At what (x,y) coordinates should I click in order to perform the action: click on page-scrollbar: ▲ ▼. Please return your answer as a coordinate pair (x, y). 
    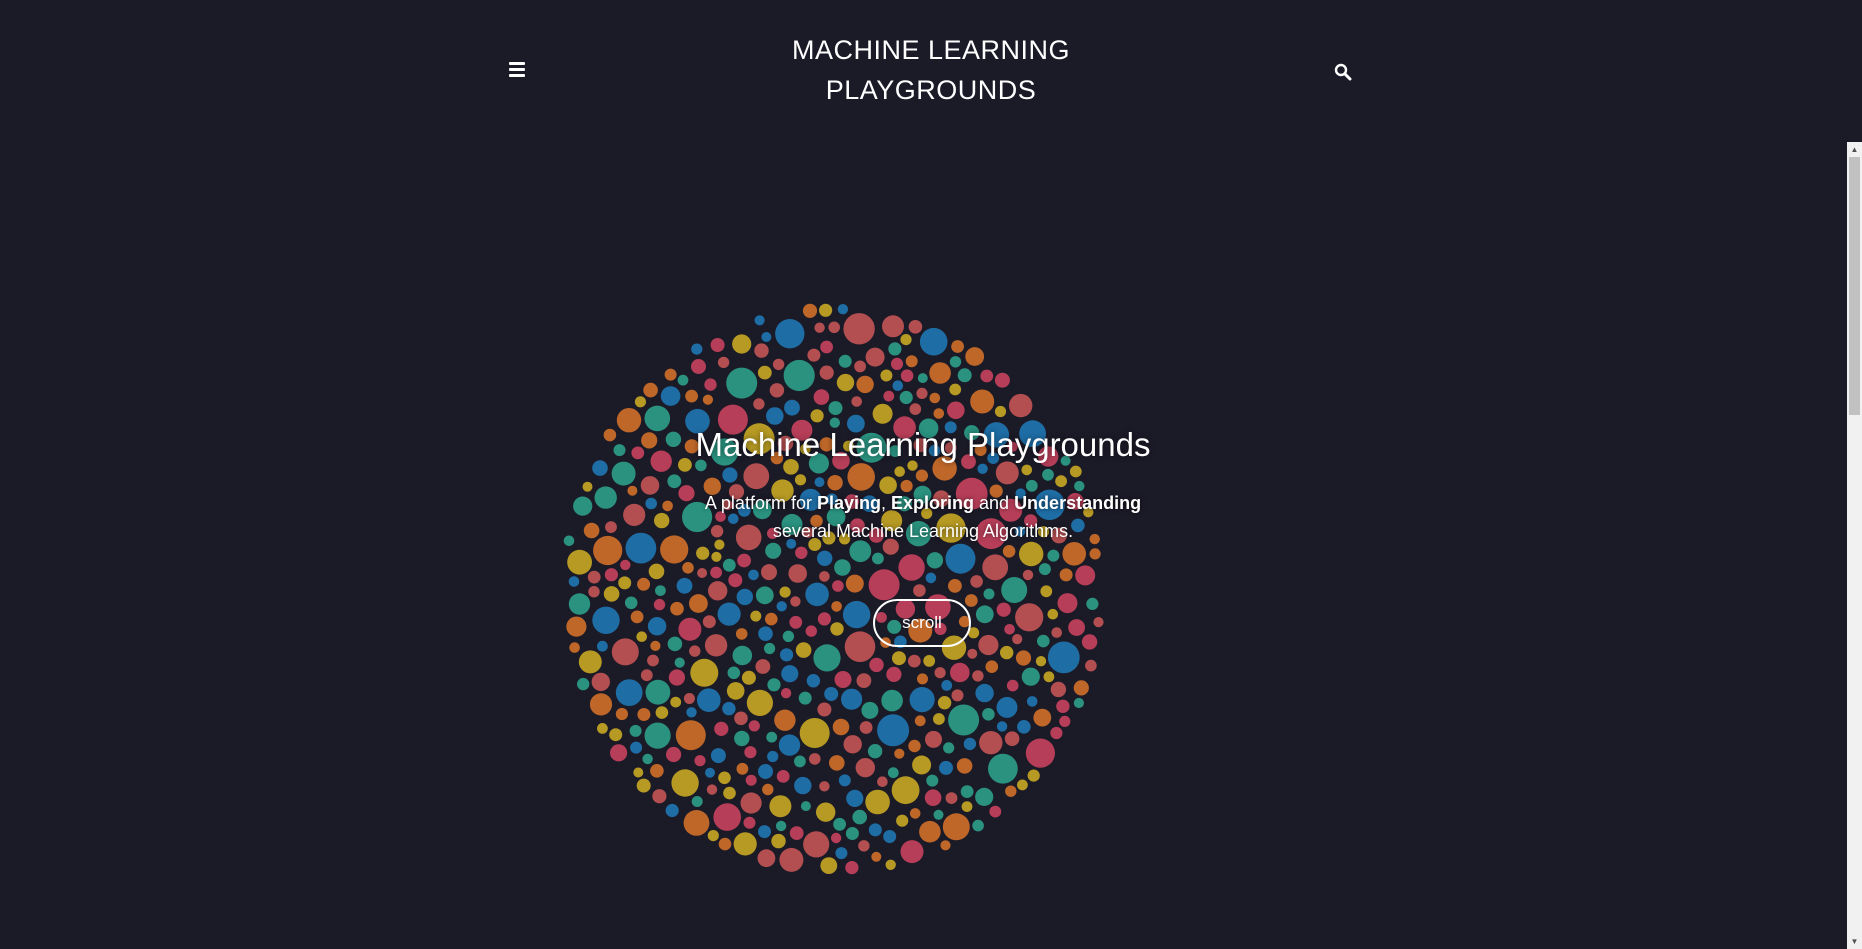
    Looking at the image, I should click on (1854, 545).